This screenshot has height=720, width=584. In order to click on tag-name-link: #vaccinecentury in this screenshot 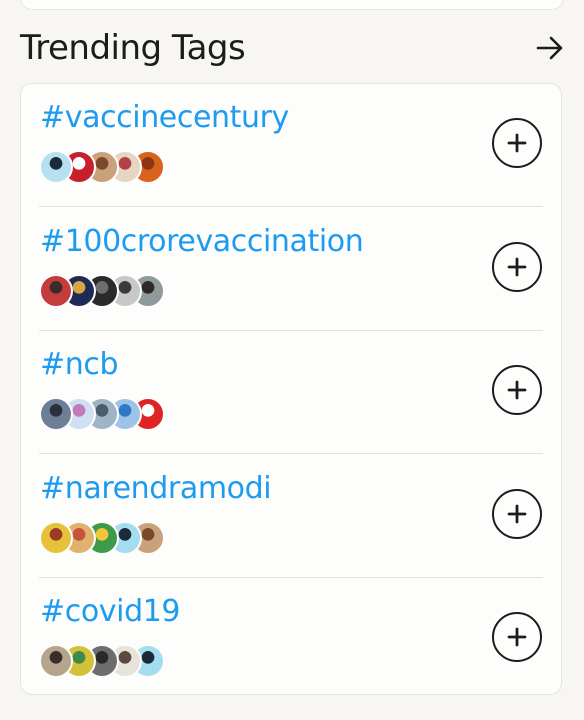, I will do `click(164, 118)`.